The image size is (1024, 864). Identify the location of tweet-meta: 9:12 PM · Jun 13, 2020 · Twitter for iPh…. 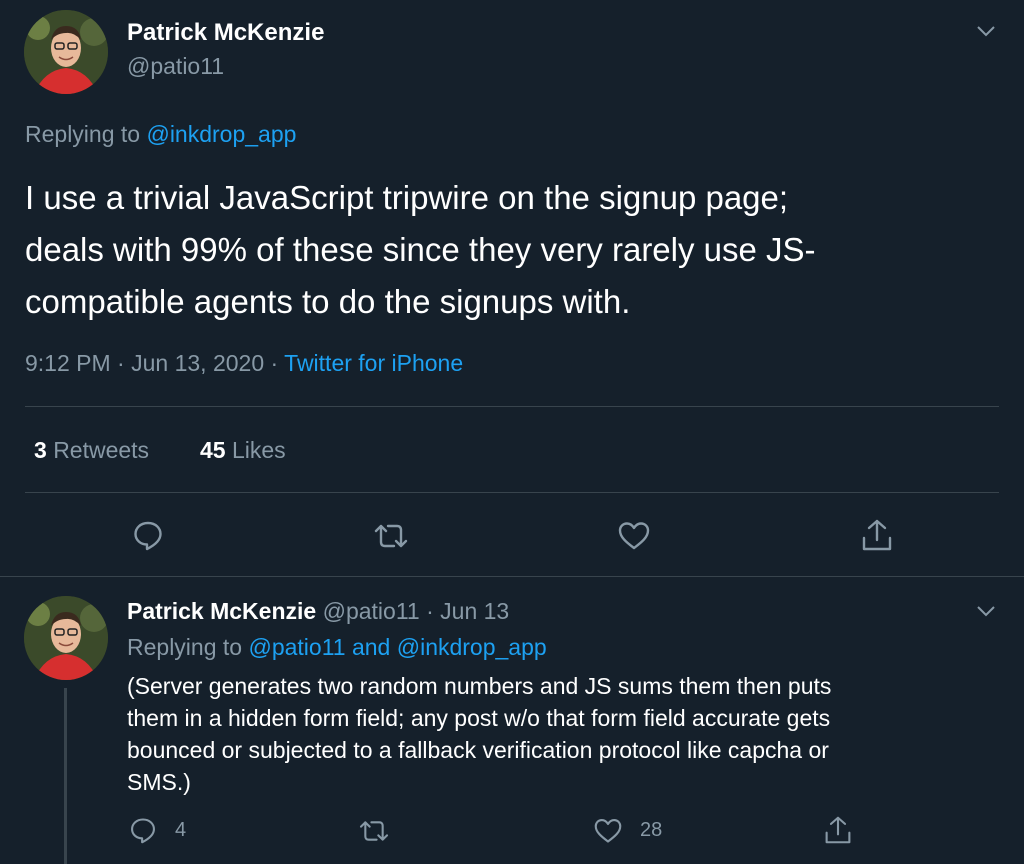
(244, 363).